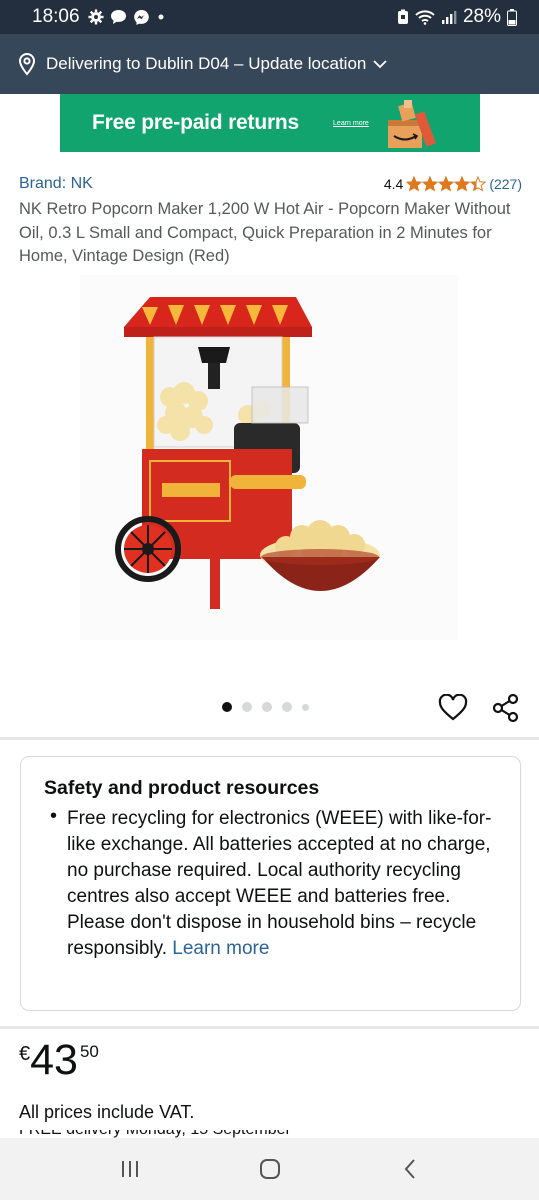 This screenshot has height=1200, width=539. What do you see at coordinates (453, 710) in the screenshot?
I see `heart-icon` at bounding box center [453, 710].